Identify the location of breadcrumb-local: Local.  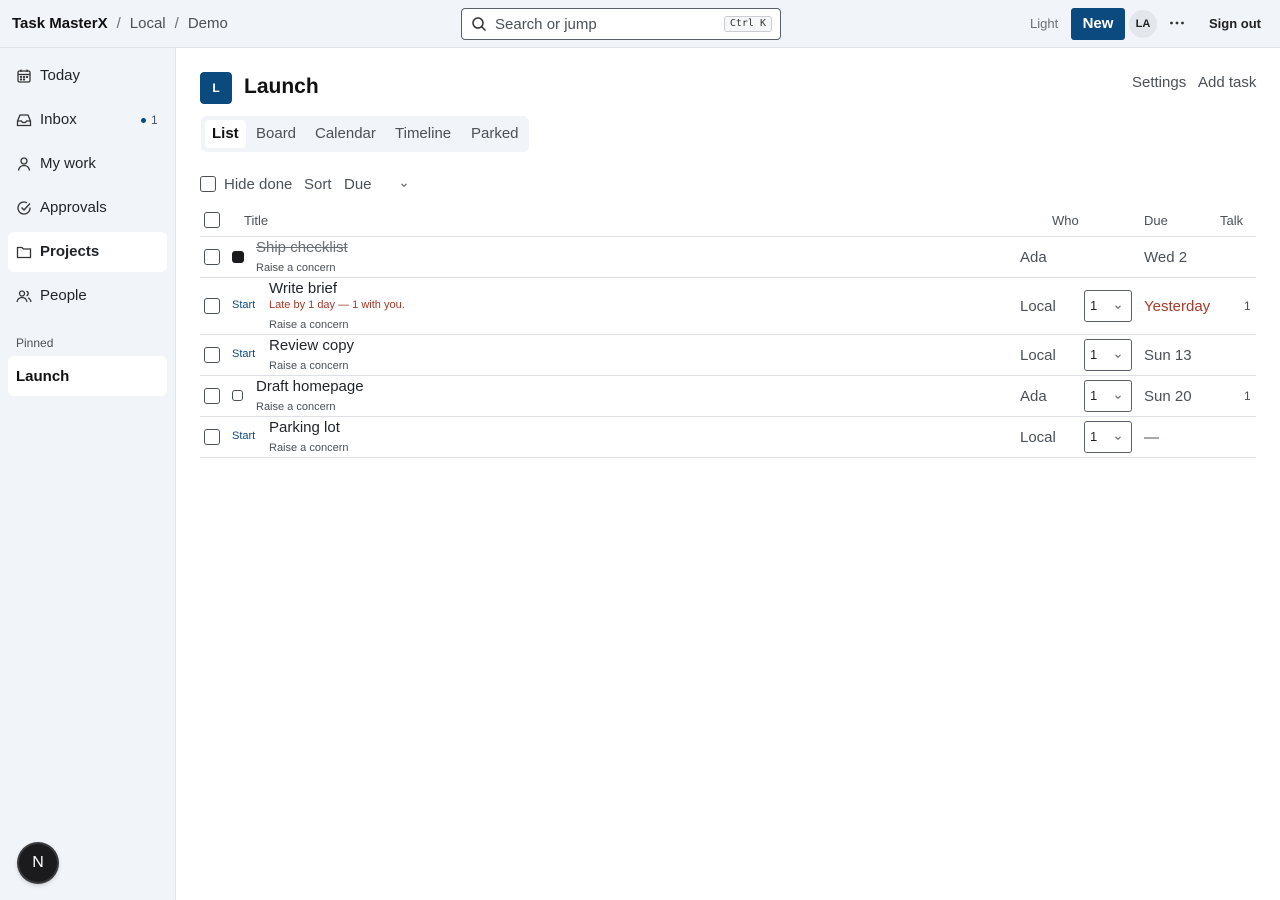
(148, 23).